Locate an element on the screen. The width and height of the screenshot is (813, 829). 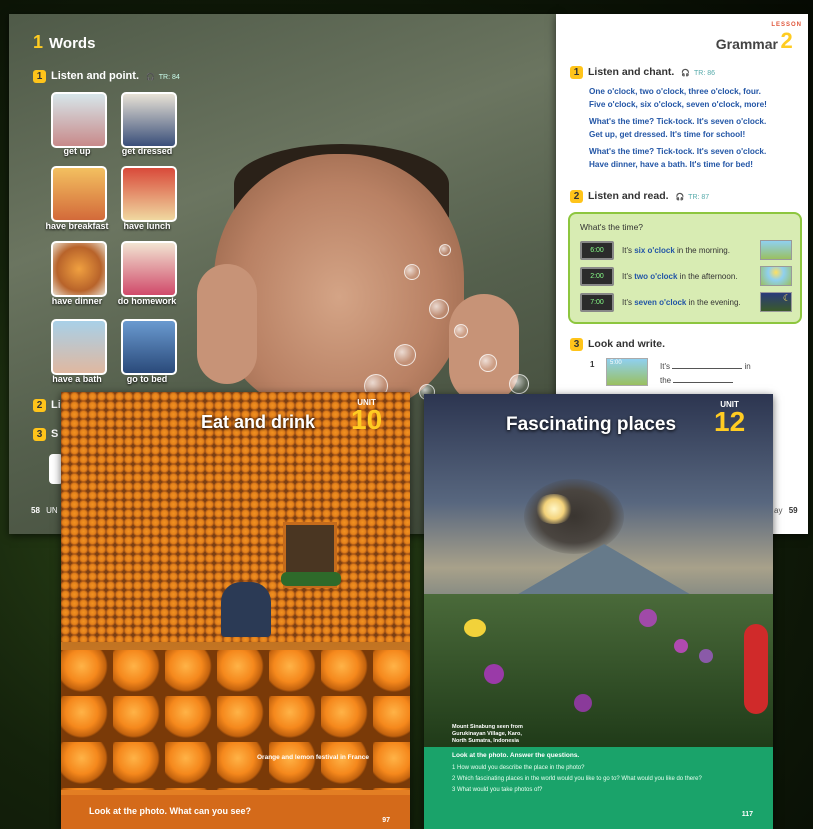
time-suffix: in the morning. is located at coordinates (702, 250).